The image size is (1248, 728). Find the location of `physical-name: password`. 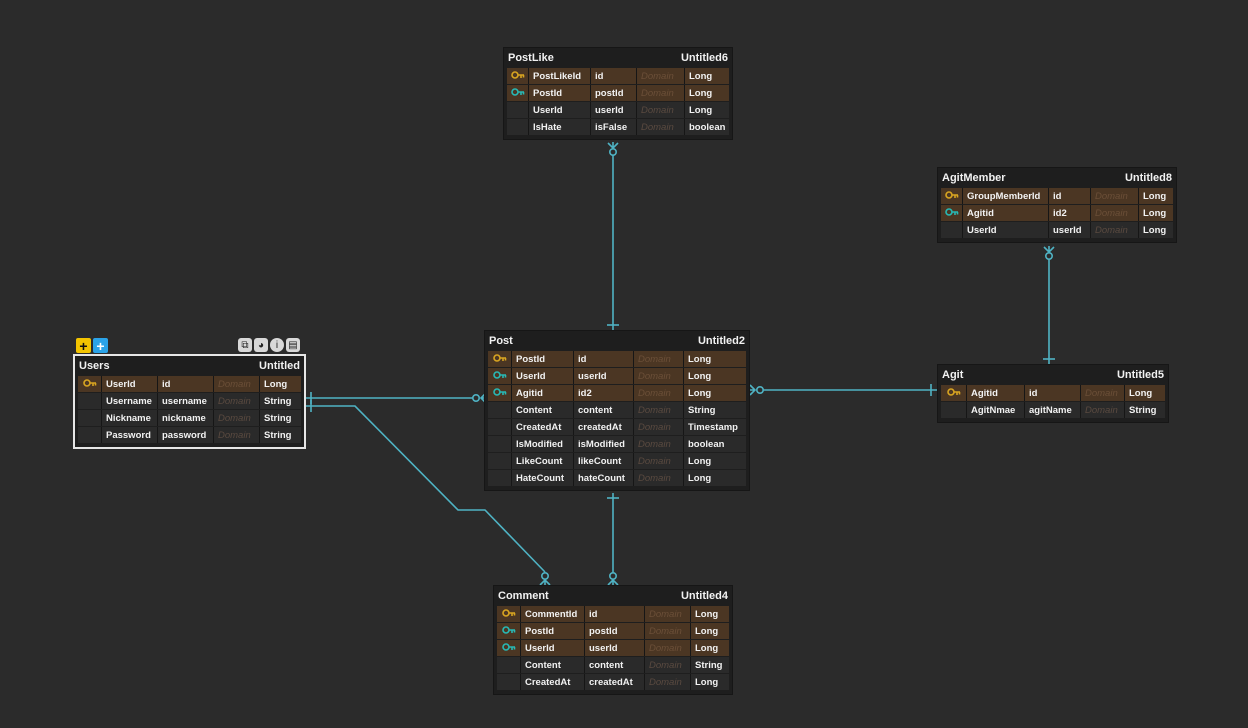

physical-name: password is located at coordinates (186, 435).